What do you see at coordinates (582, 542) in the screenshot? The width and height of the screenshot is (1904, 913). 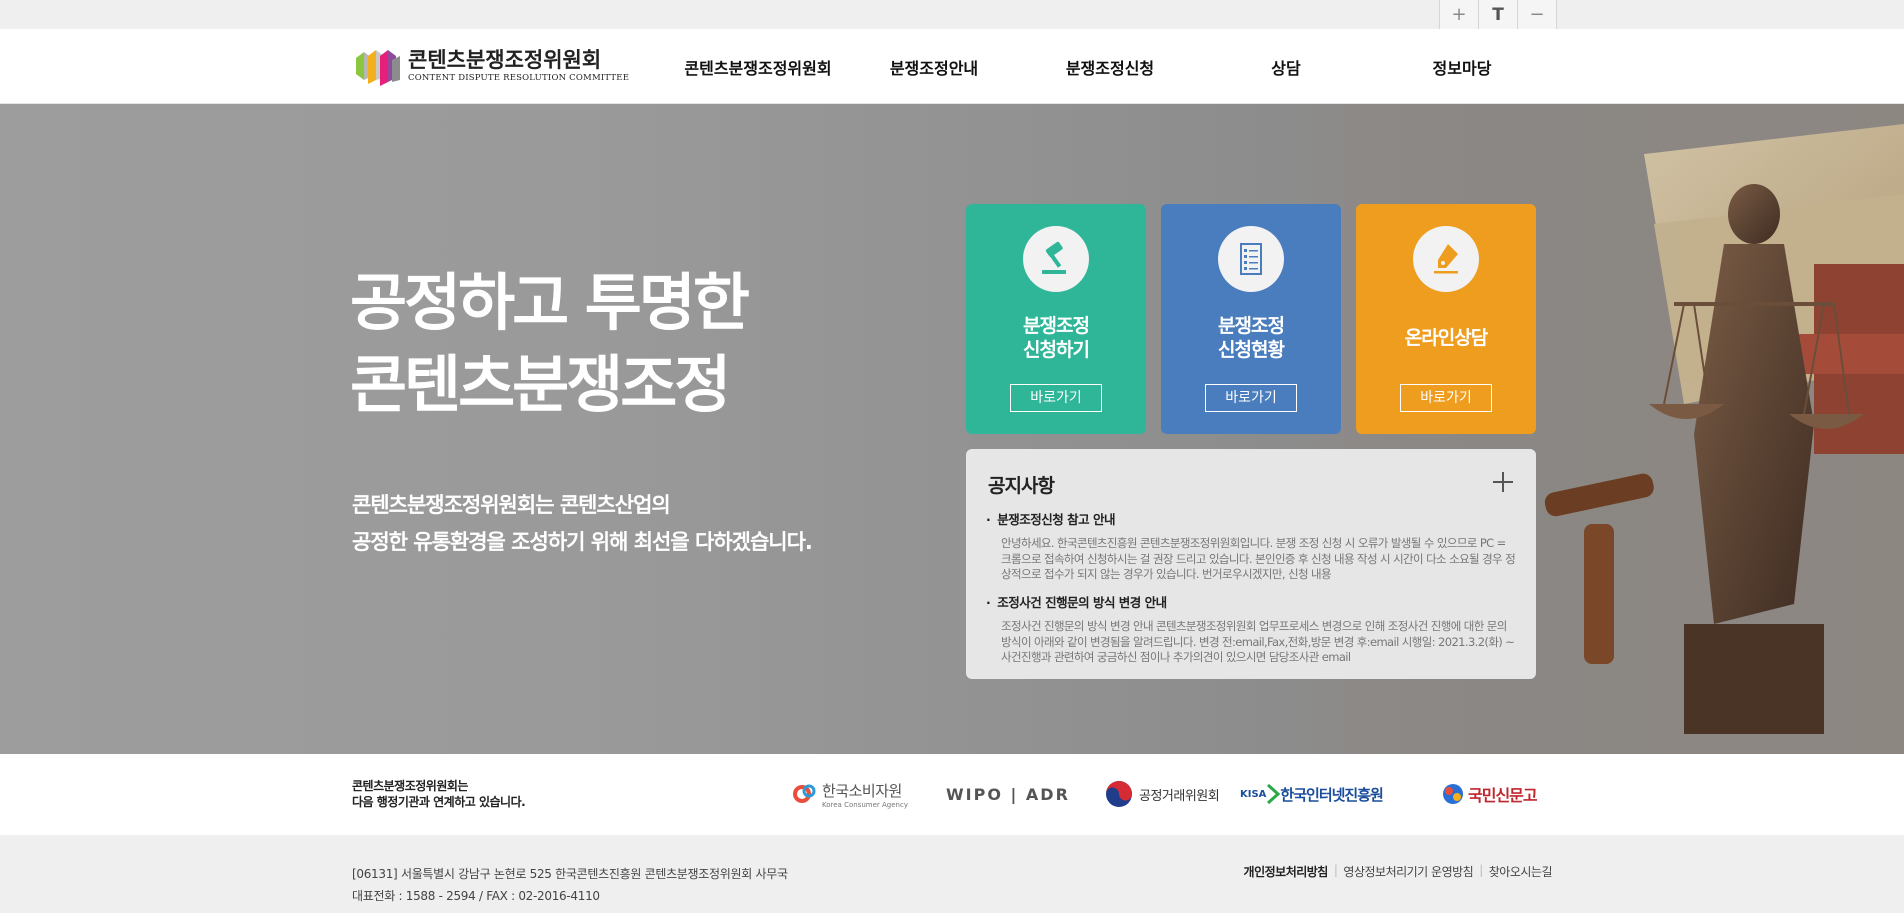 I see `hero-sub-line2: 공정한 유통환경을 조성하기 위해 최선을 다하겠습니다.` at bounding box center [582, 542].